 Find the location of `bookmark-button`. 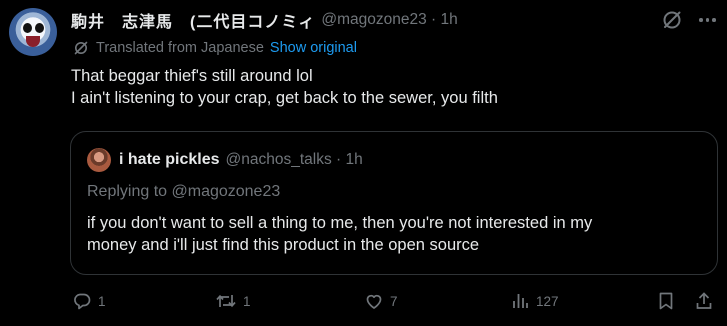

bookmark-button is located at coordinates (666, 301).